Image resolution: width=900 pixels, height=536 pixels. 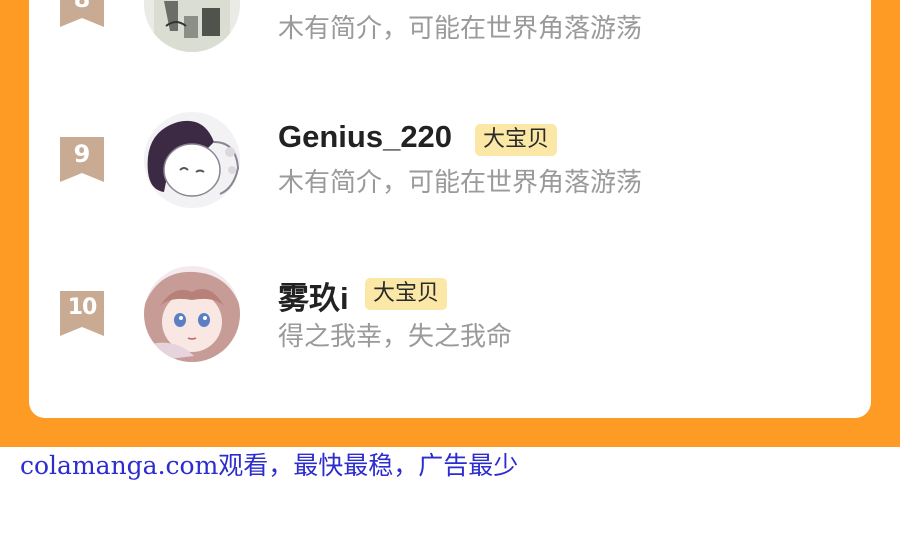 I want to click on rank-badge: 10, so click(x=82, y=313).